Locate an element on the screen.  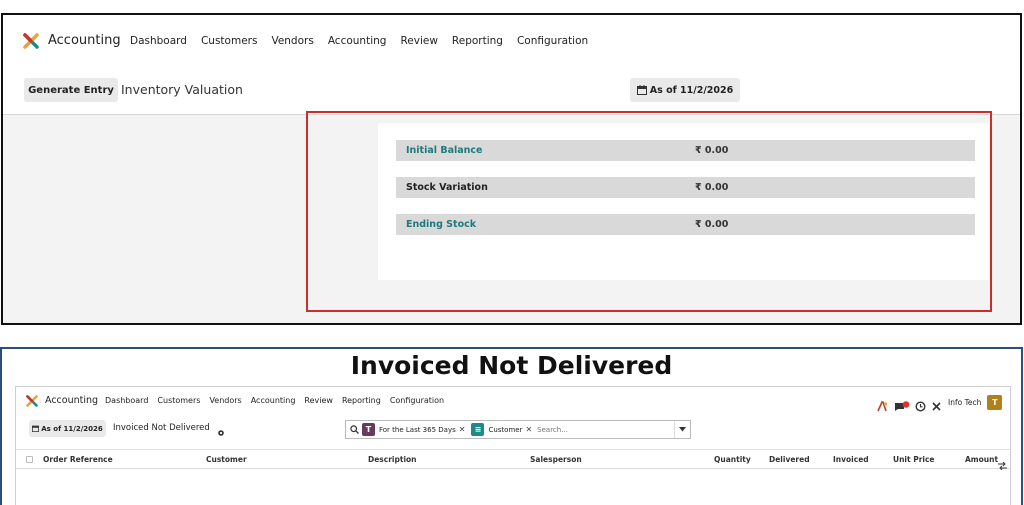
settings-tools-icon is located at coordinates (936, 404).